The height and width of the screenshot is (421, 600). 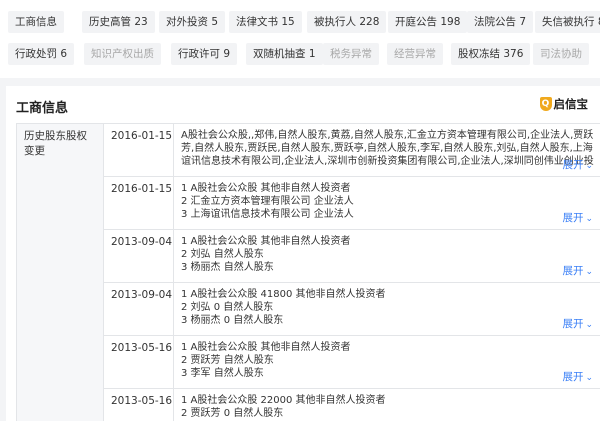 I want to click on tab-dishonest-executed: 失信被执行 8, so click(x=567, y=22).